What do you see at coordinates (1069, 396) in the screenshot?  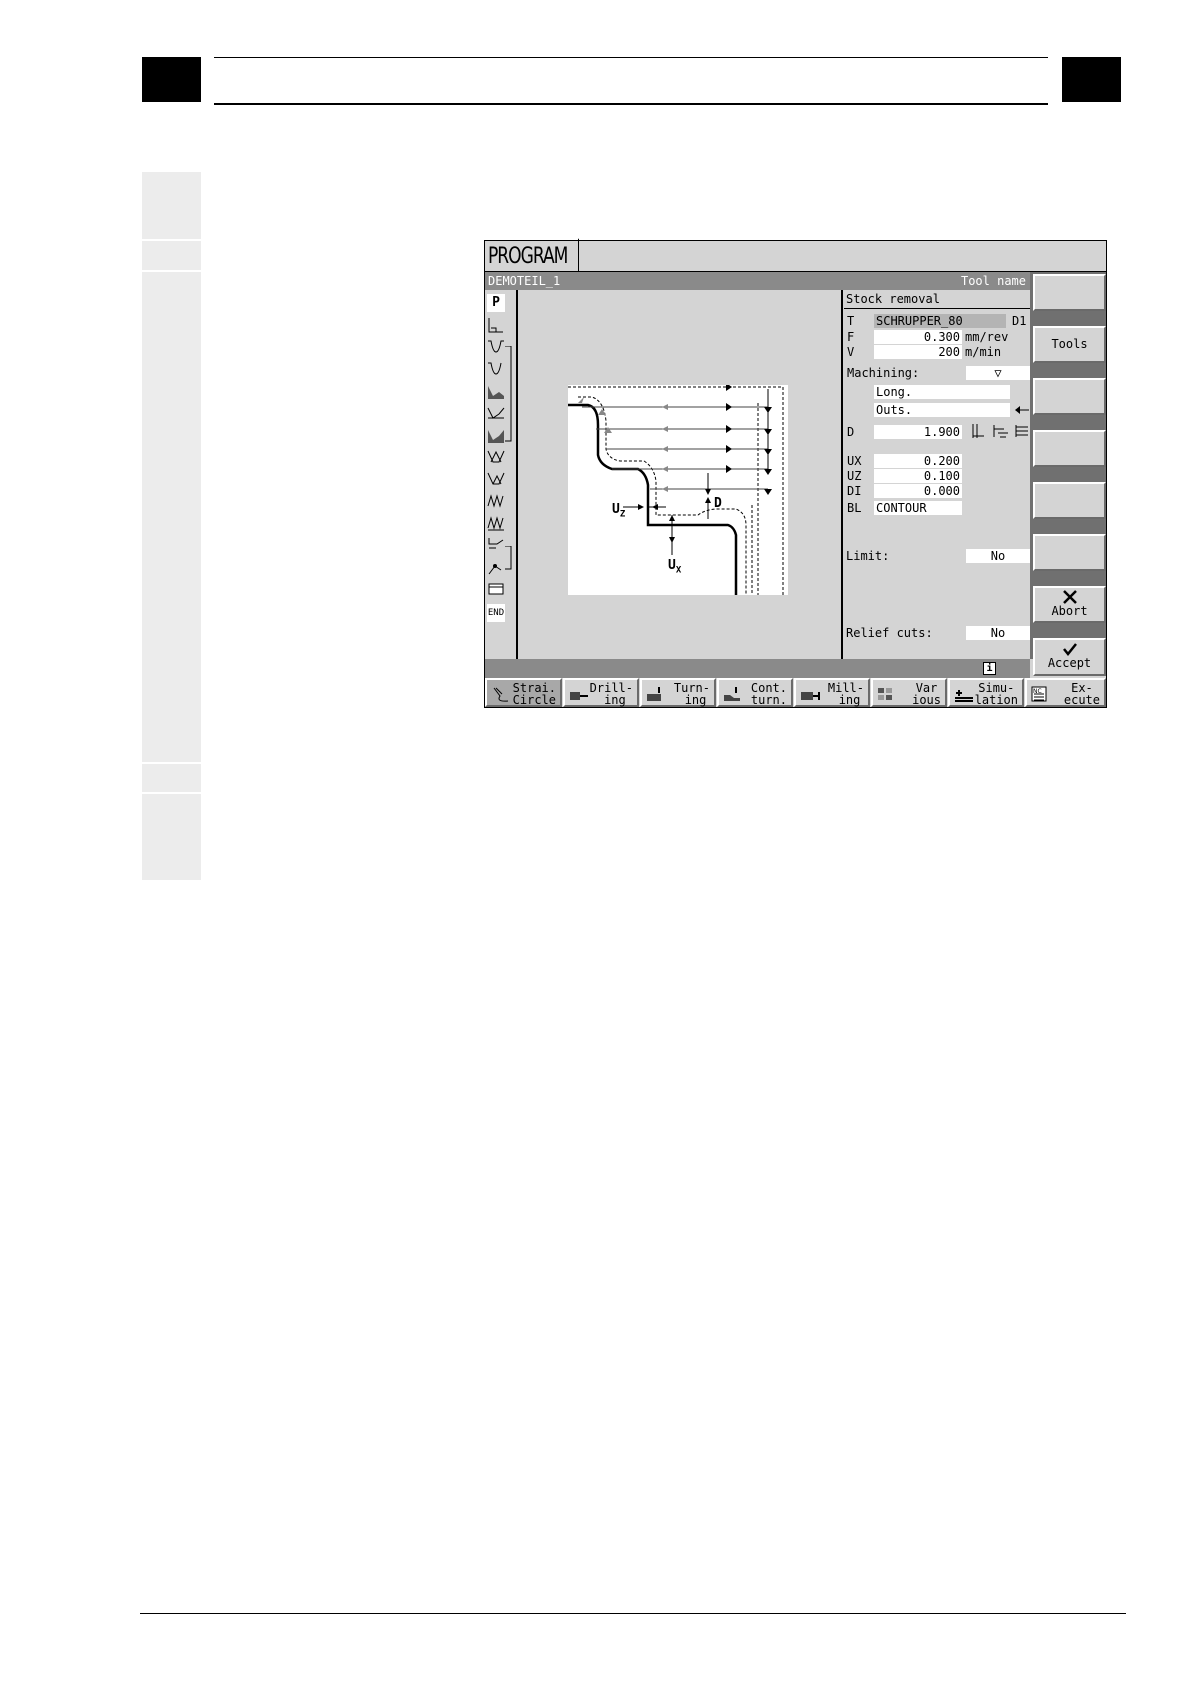 I see `softkey-v3` at bounding box center [1069, 396].